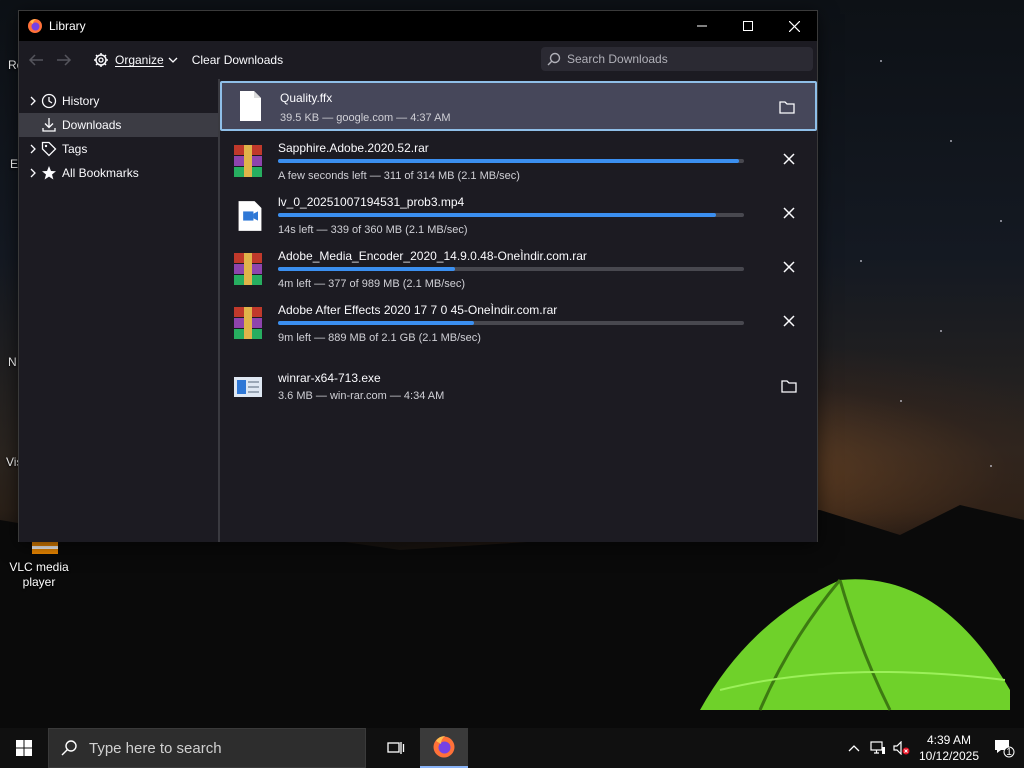 This screenshot has height=768, width=1024. Describe the element at coordinates (949, 740) in the screenshot. I see `clock-time: 4:39 AM` at that location.